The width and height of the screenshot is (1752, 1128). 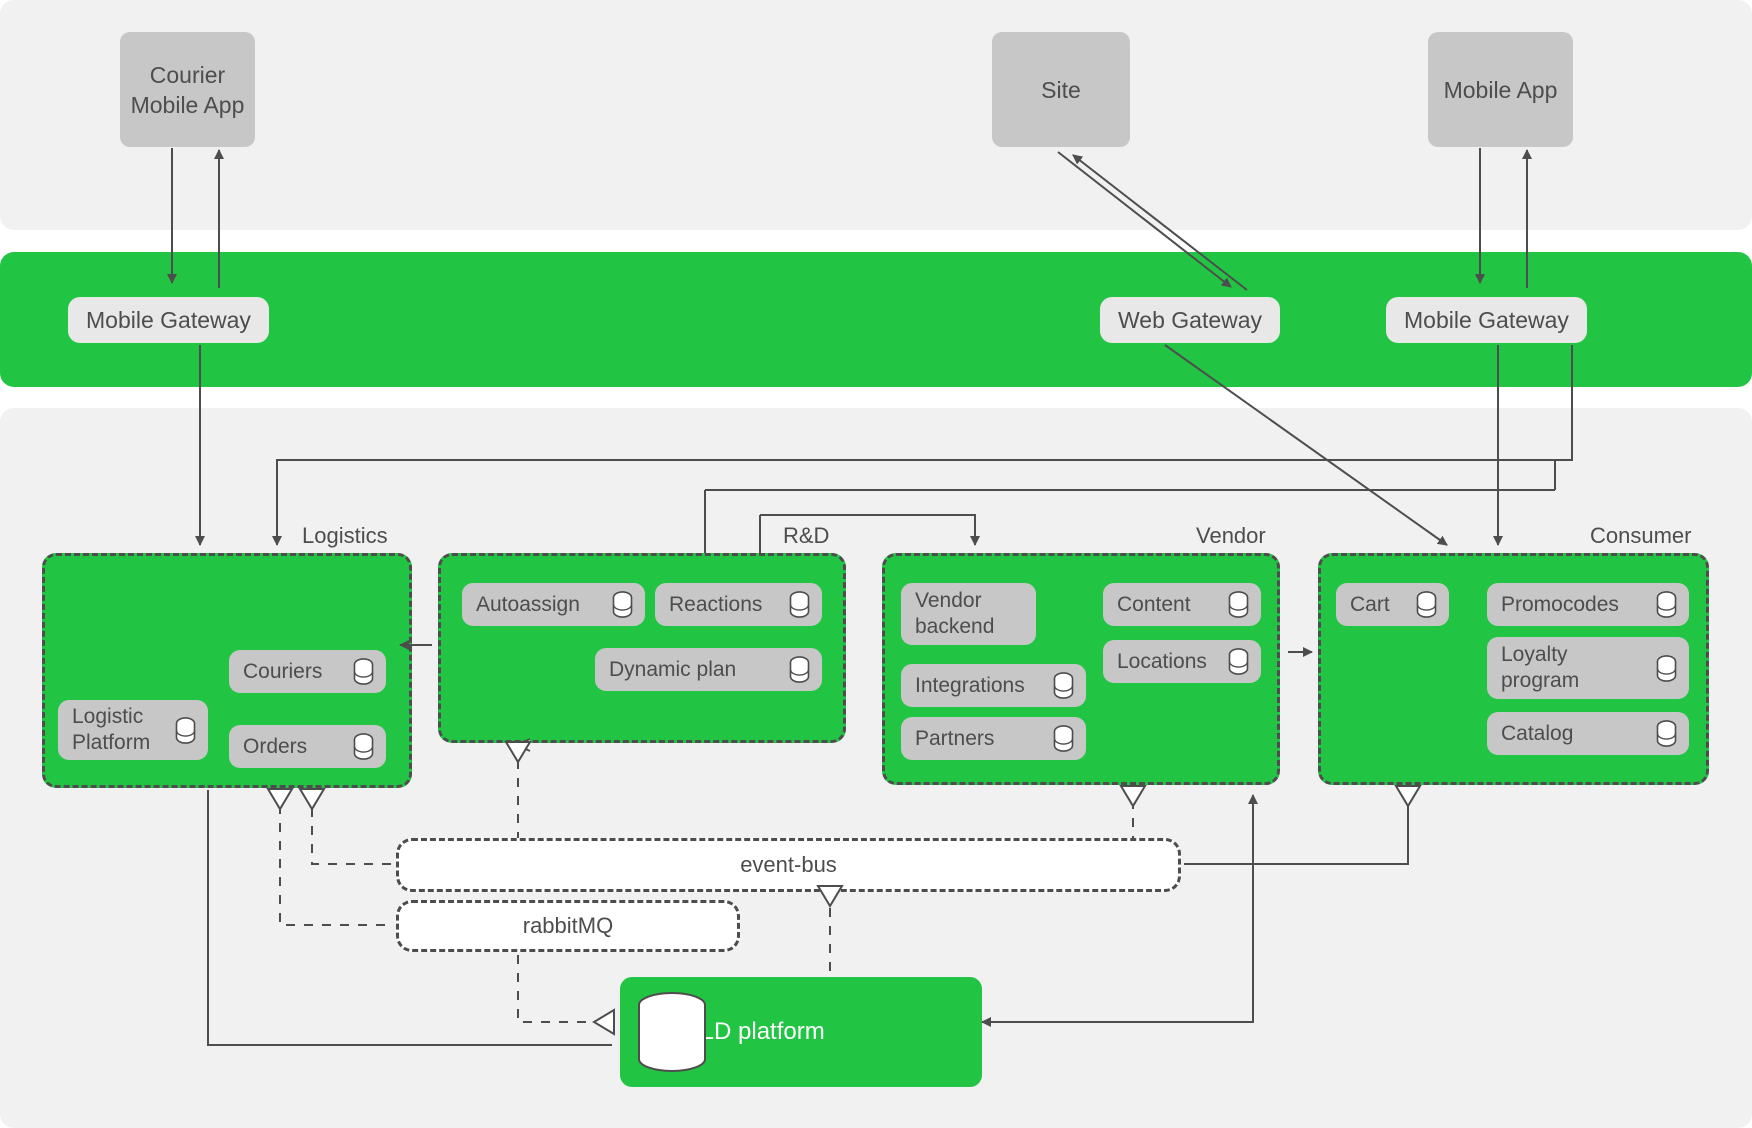 I want to click on gateway-mobile-right: Mobile Gateway, so click(x=1486, y=320).